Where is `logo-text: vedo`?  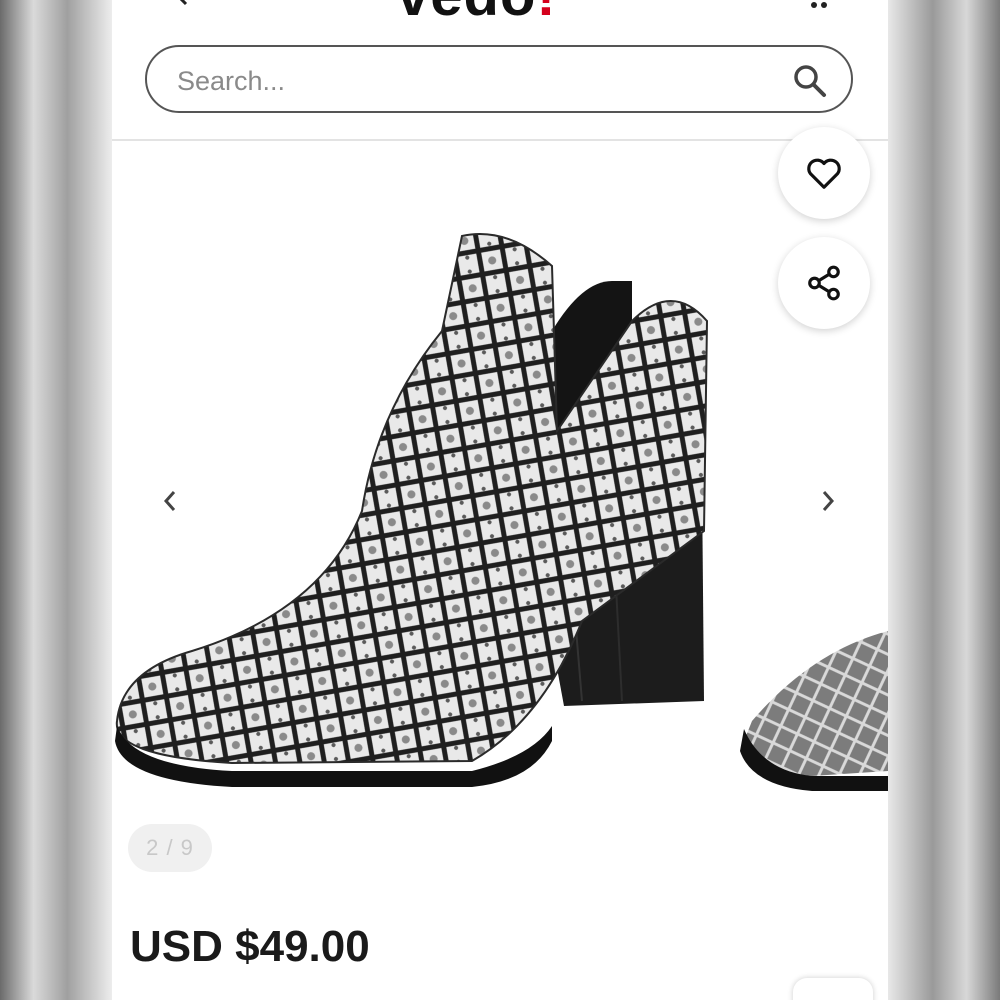
logo-text: vedo is located at coordinates (466, 14).